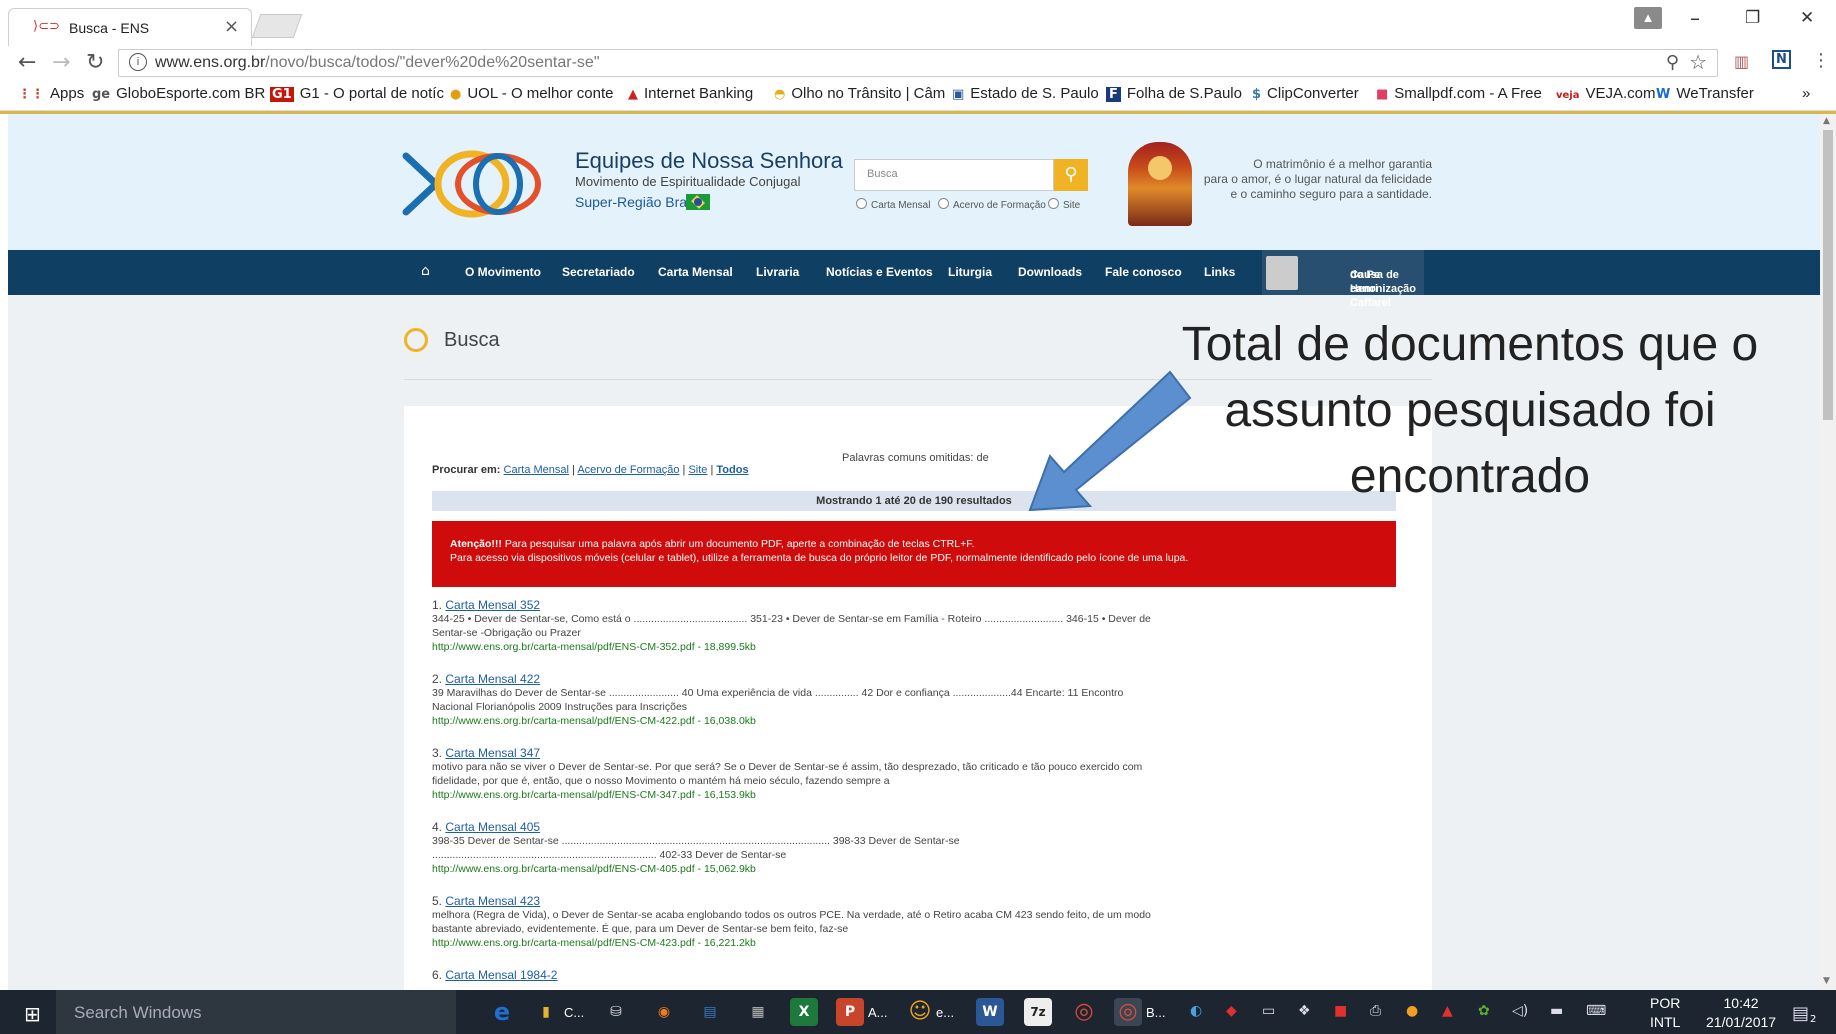 The image size is (1836, 1034). What do you see at coordinates (1174, 93) in the screenshot?
I see `bookmark-folha: F Folha de S.Paulo` at bounding box center [1174, 93].